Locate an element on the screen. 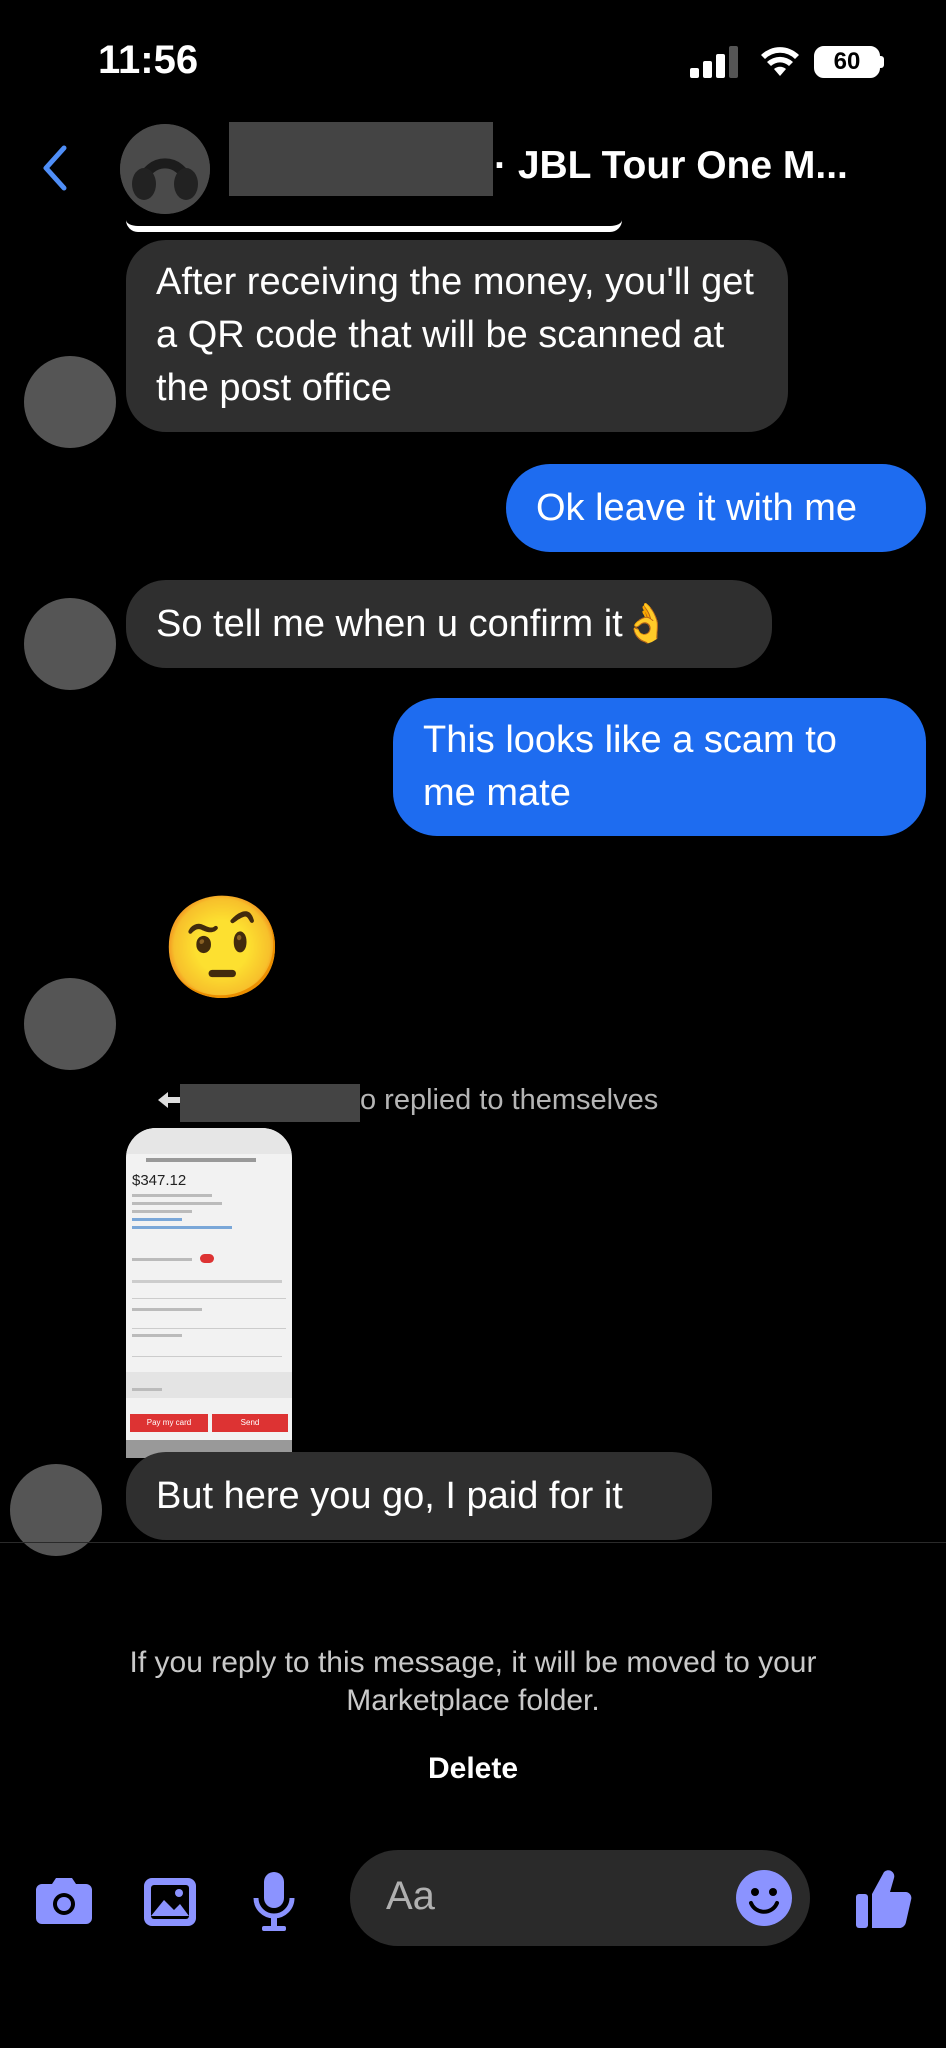 The image size is (946, 2048). cellular-signal-icon is located at coordinates (715, 62).